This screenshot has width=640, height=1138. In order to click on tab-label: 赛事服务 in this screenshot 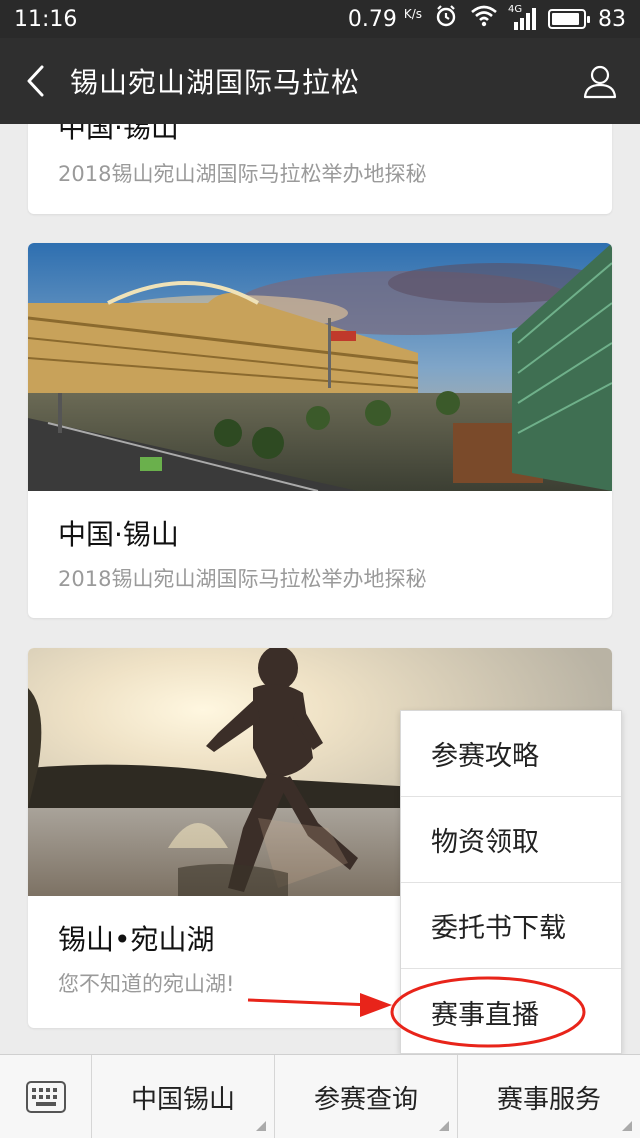, I will do `click(548, 1099)`.